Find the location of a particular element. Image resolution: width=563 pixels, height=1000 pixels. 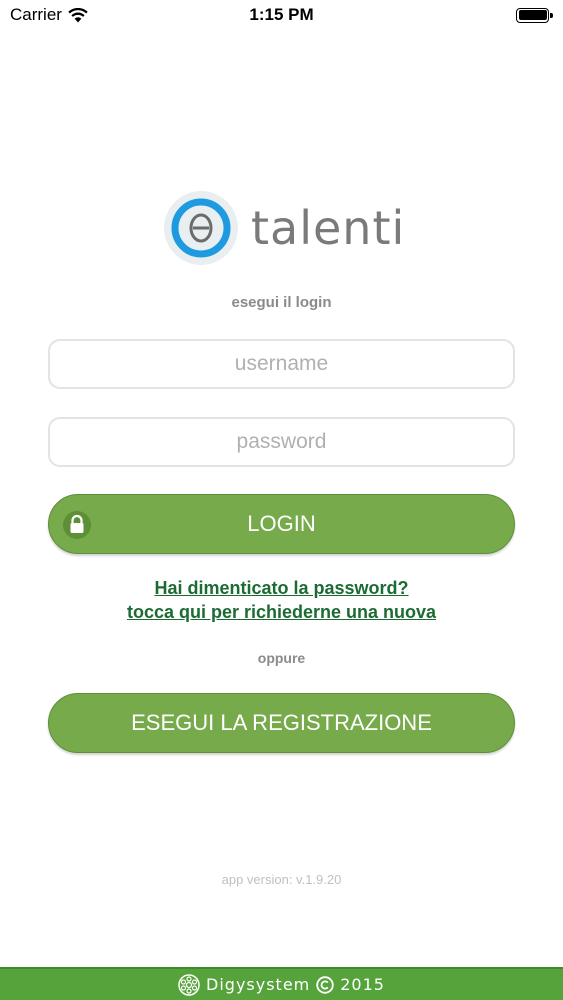

copyright-icon is located at coordinates (325, 984).